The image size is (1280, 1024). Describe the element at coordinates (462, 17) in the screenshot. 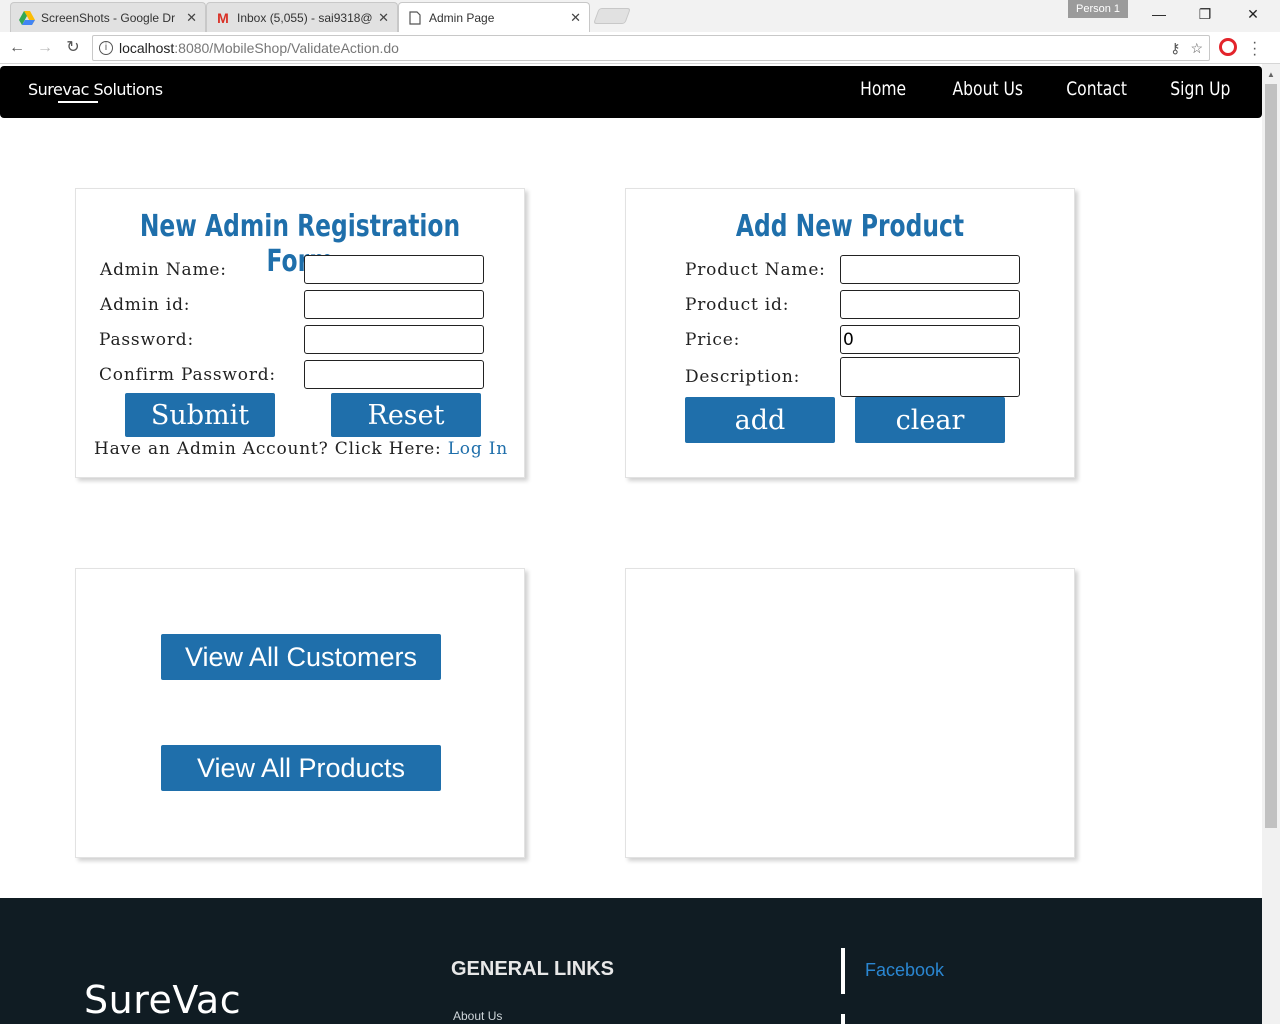

I see `tab-title: Admin Page` at that location.